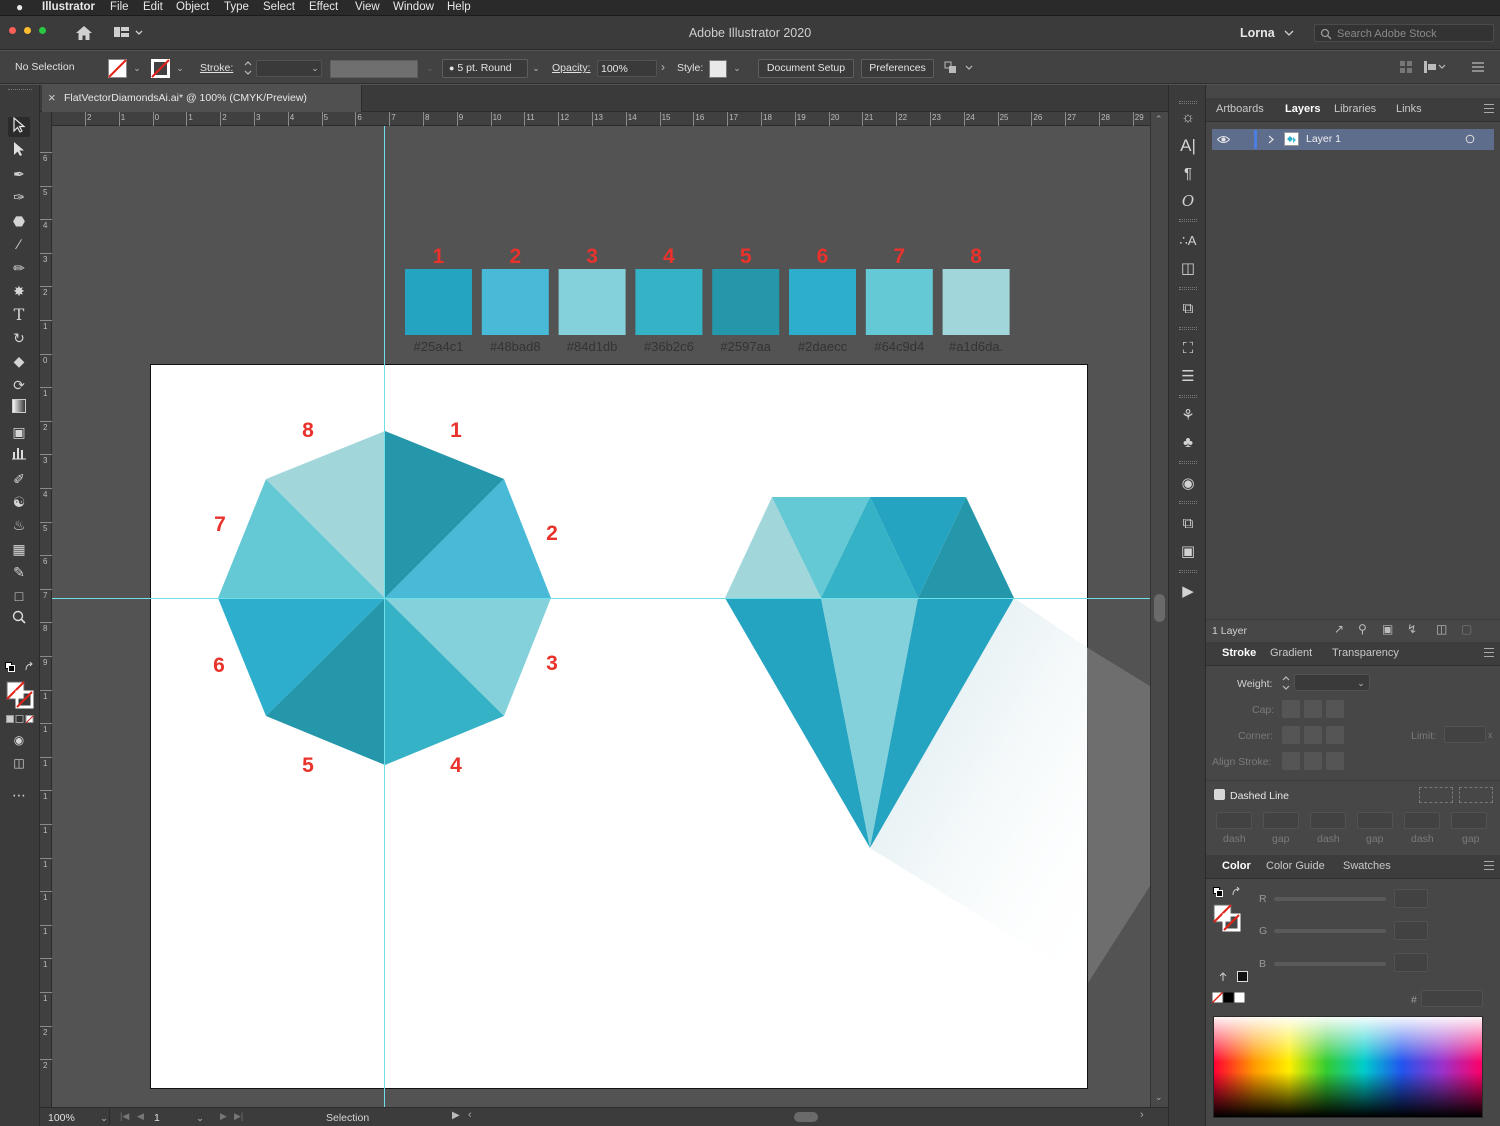 This screenshot has height=1126, width=1500. I want to click on projecting-cap-icon, so click(1335, 709).